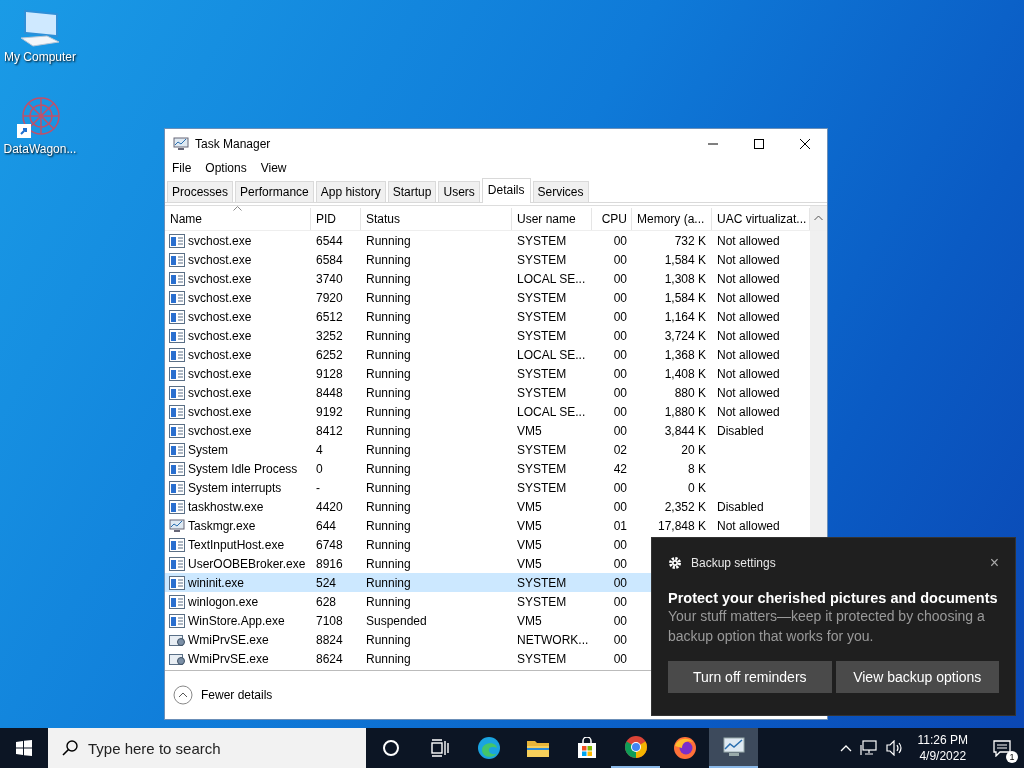 The height and width of the screenshot is (768, 1024). Describe the element at coordinates (487, 449) in the screenshot. I see `table-row: System 4 Running SYSTEM 02 20 K` at that location.